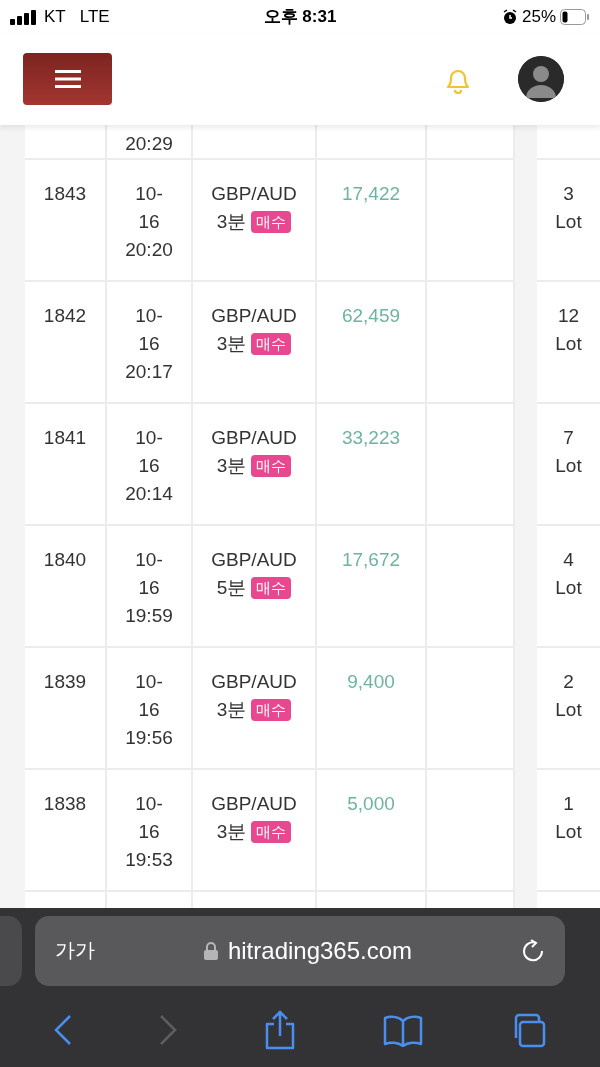 The width and height of the screenshot is (600, 1067). What do you see at coordinates (231, 588) in the screenshot?
I see `period-label: 5분` at bounding box center [231, 588].